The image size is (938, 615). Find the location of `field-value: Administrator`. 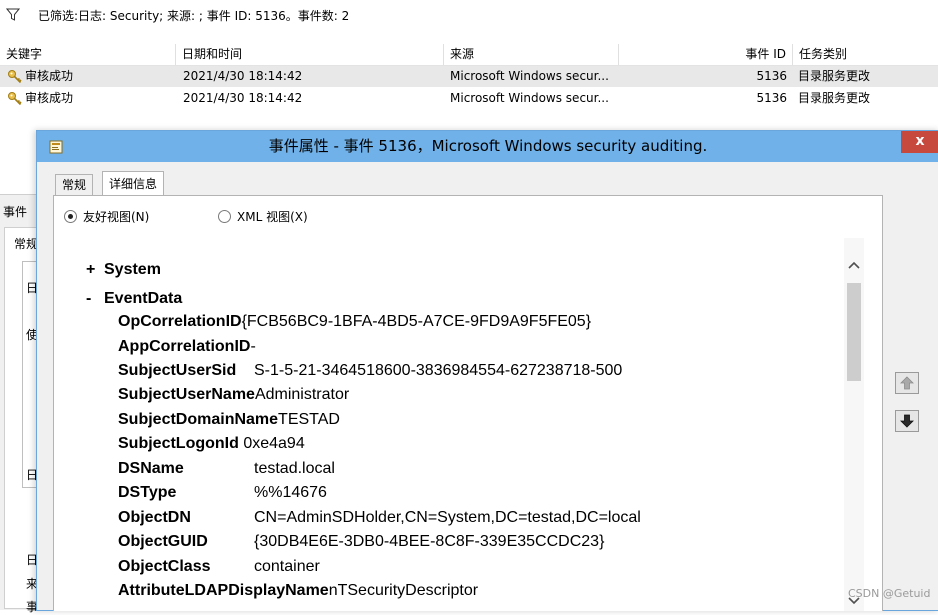

field-value: Administrator is located at coordinates (302, 394).